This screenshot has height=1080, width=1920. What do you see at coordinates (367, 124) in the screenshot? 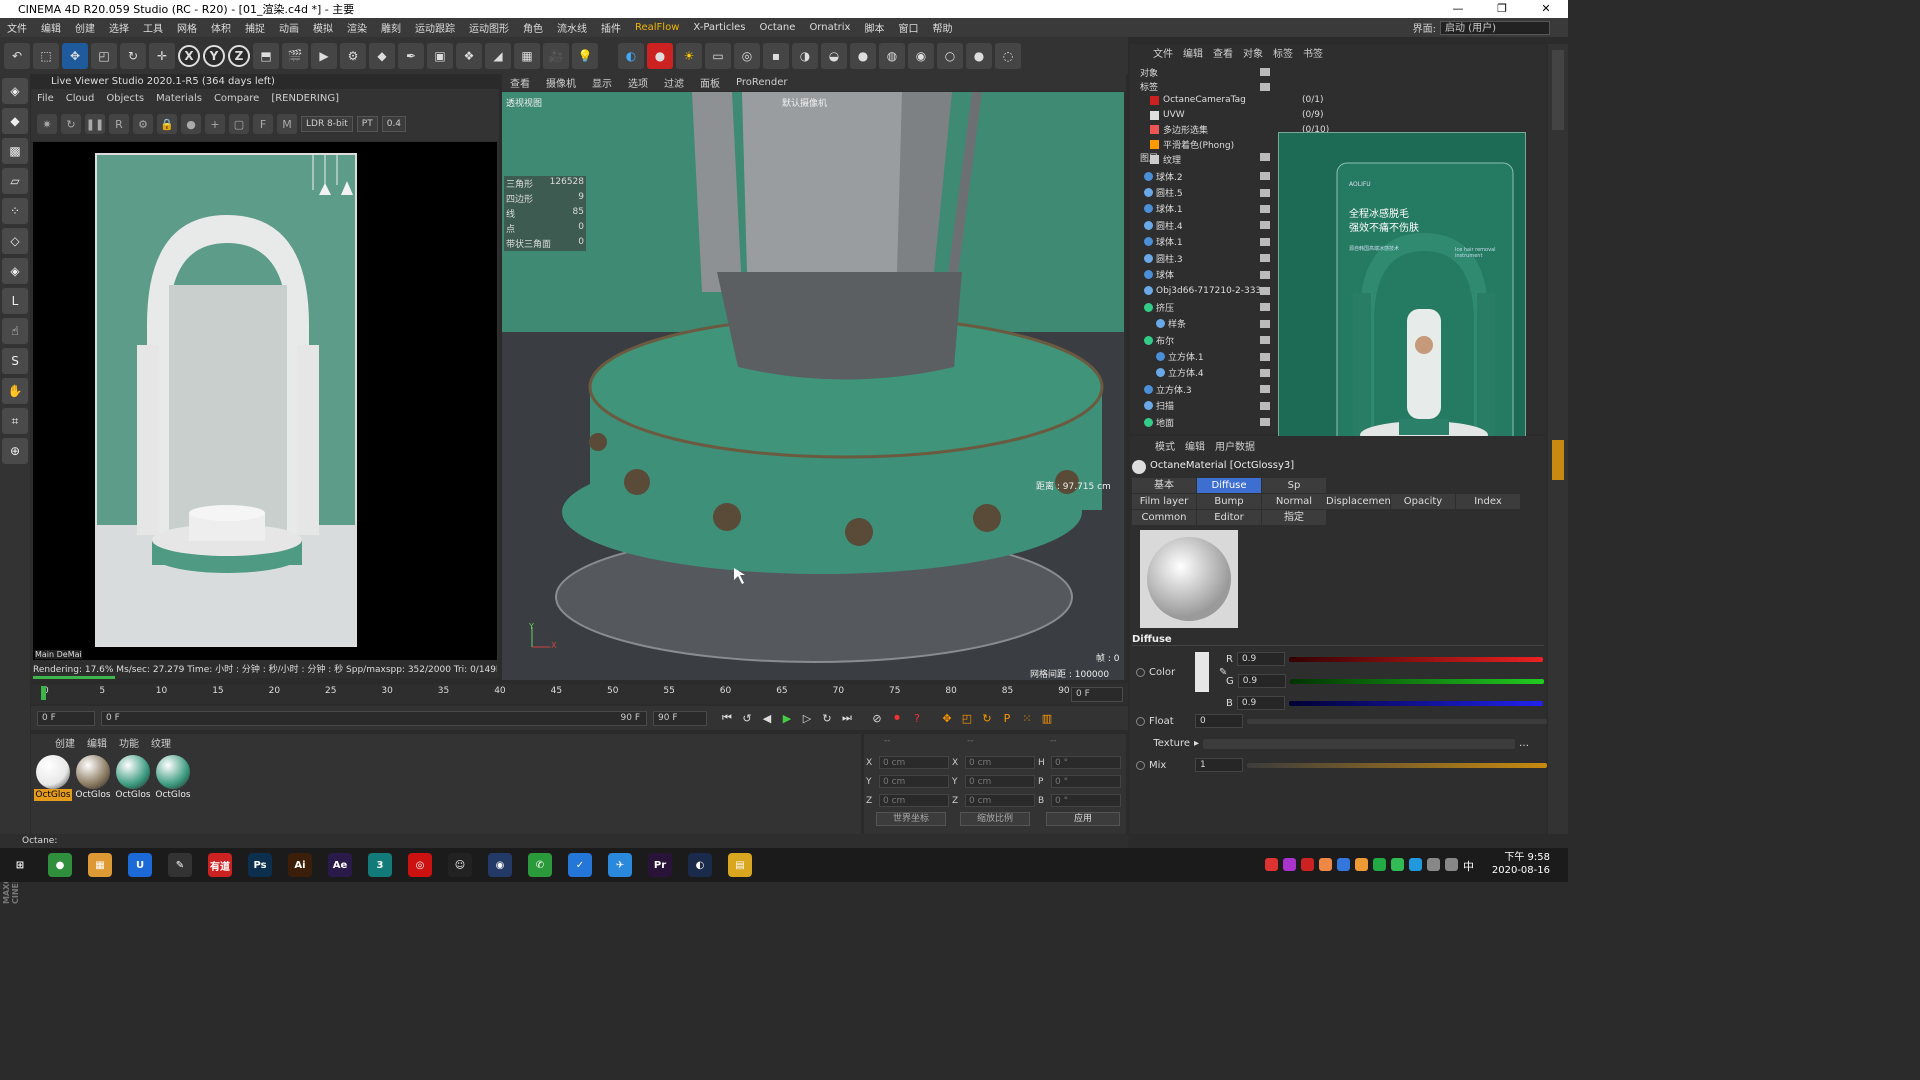
I see `kernel-select: PT` at bounding box center [367, 124].